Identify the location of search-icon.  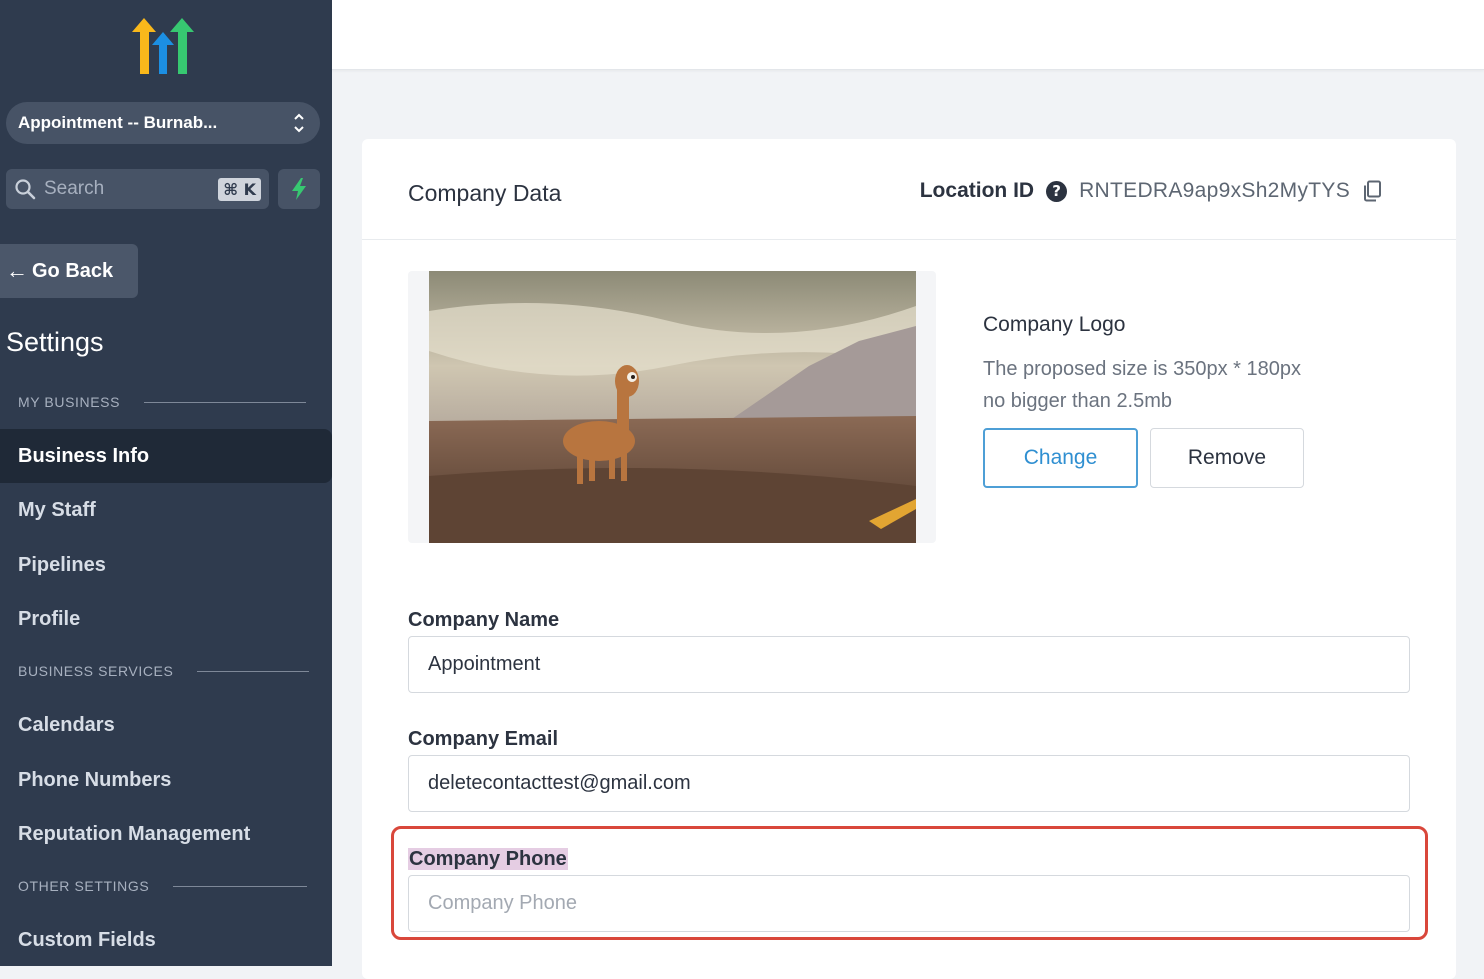
(25, 189).